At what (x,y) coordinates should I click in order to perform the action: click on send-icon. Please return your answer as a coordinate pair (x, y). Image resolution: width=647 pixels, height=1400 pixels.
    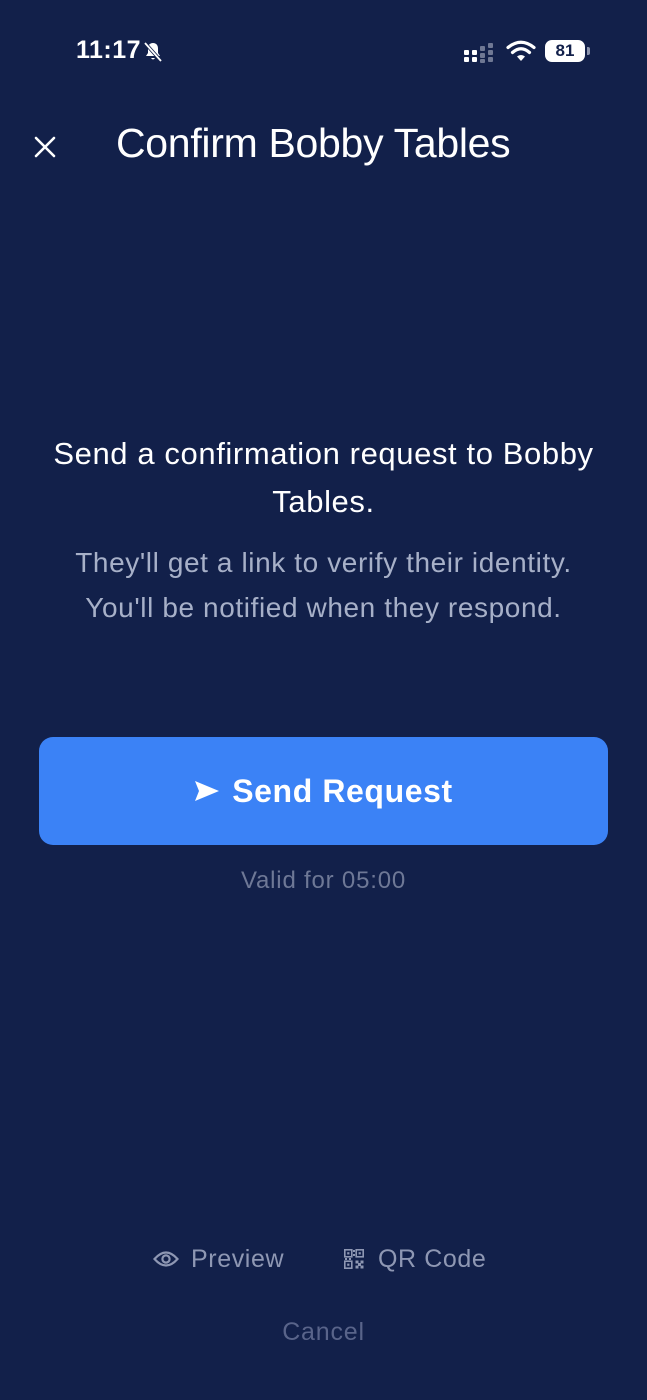
    Looking at the image, I should click on (207, 791).